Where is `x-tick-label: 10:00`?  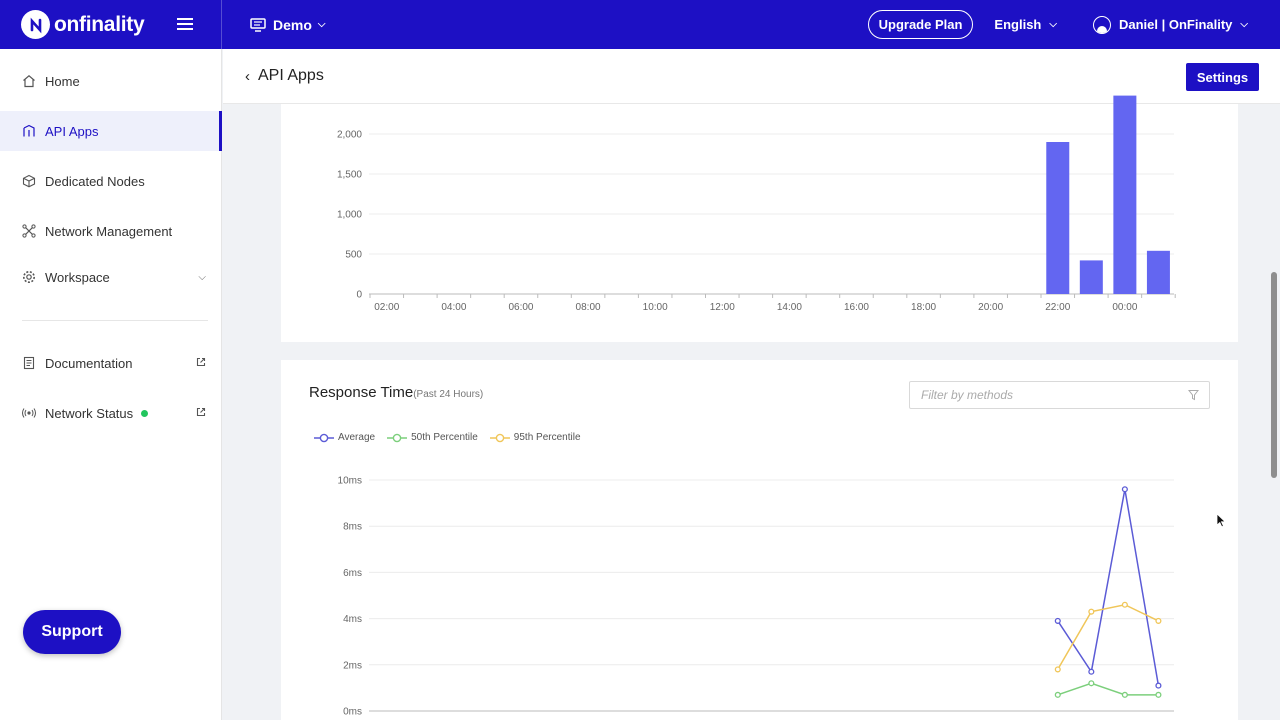
x-tick-label: 10:00 is located at coordinates (655, 307).